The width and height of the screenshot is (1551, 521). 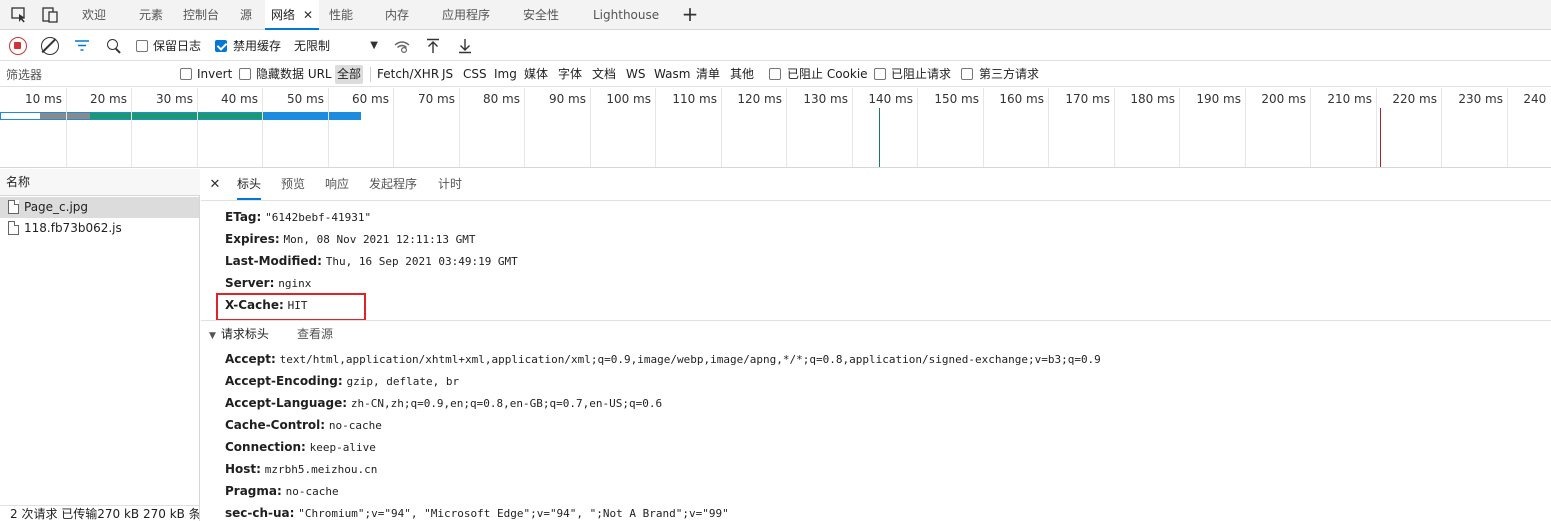 I want to click on tab-response: 响应, so click(x=337, y=184).